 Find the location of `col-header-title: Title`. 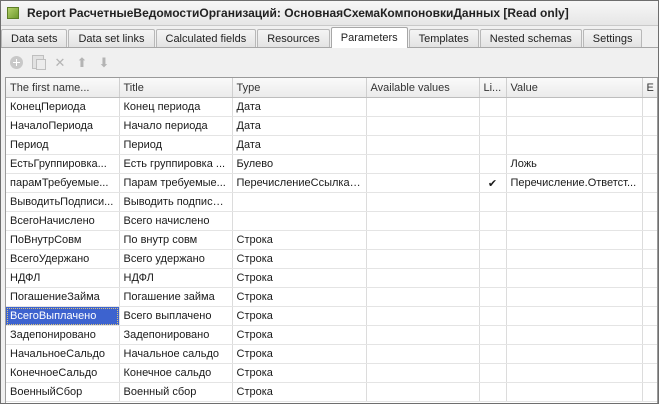

col-header-title: Title is located at coordinates (176, 88).